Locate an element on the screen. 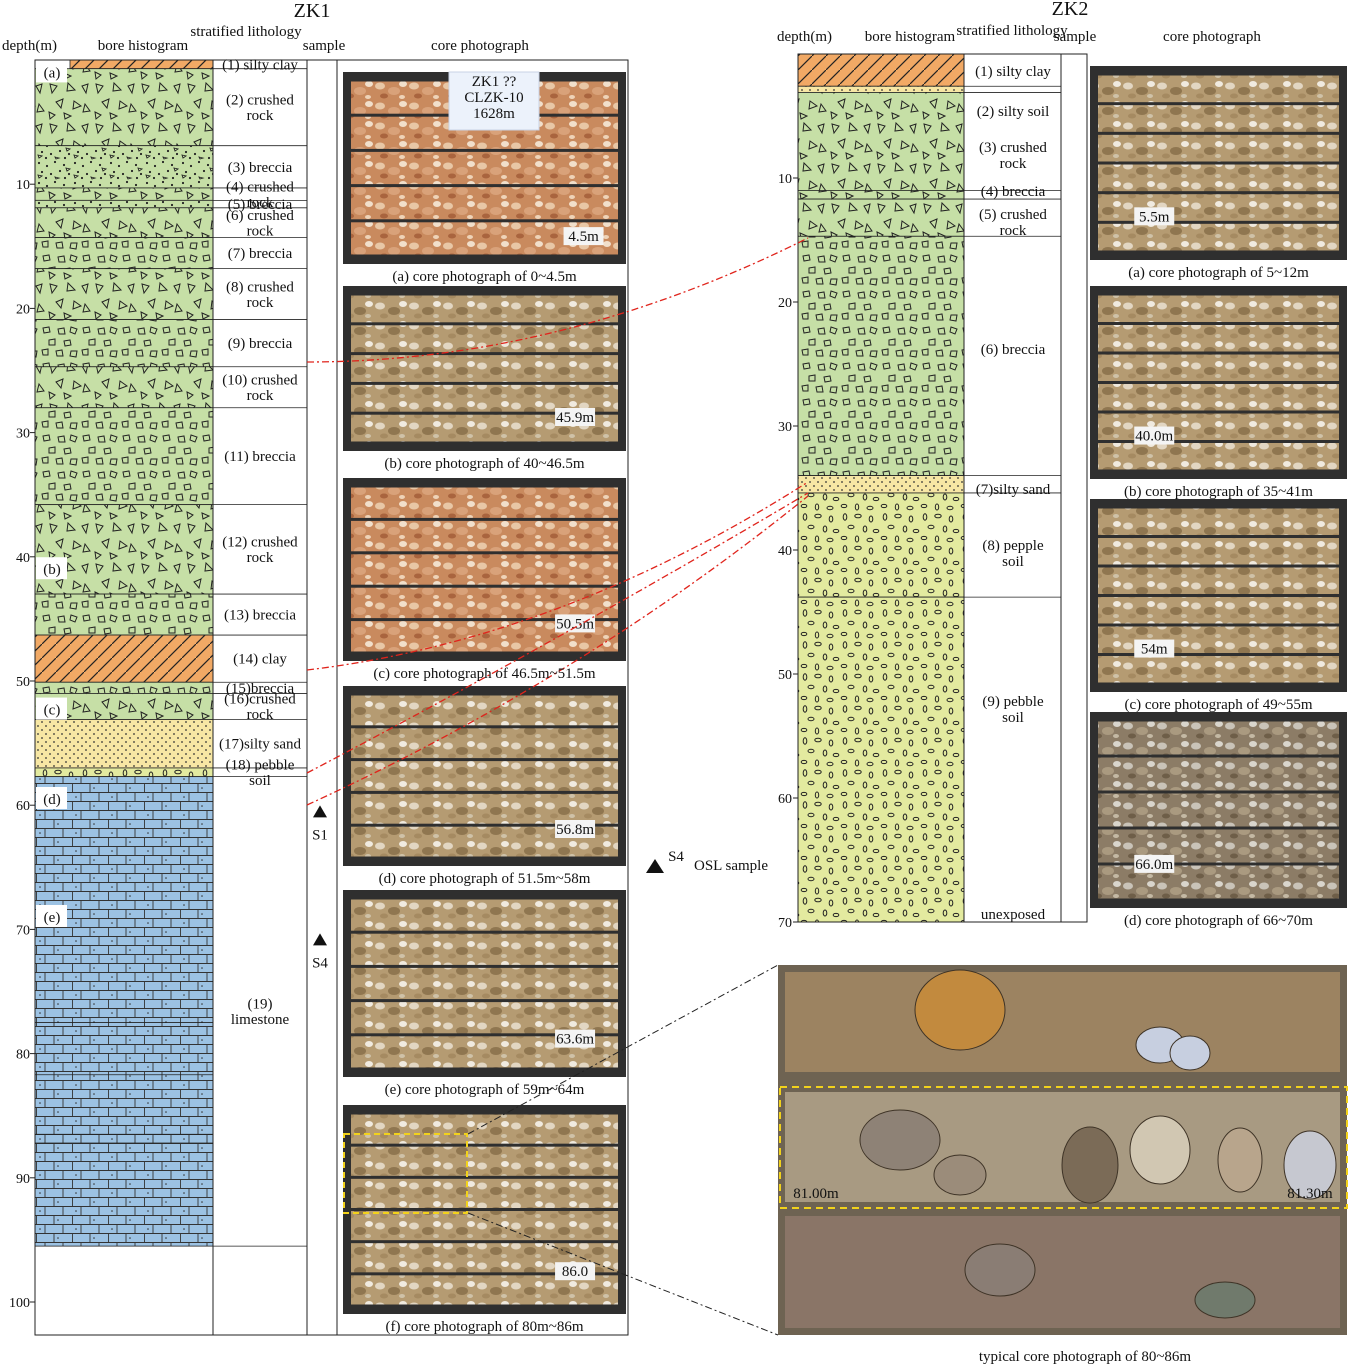  zk2-depth-label-70: 70 is located at coordinates (785, 923).